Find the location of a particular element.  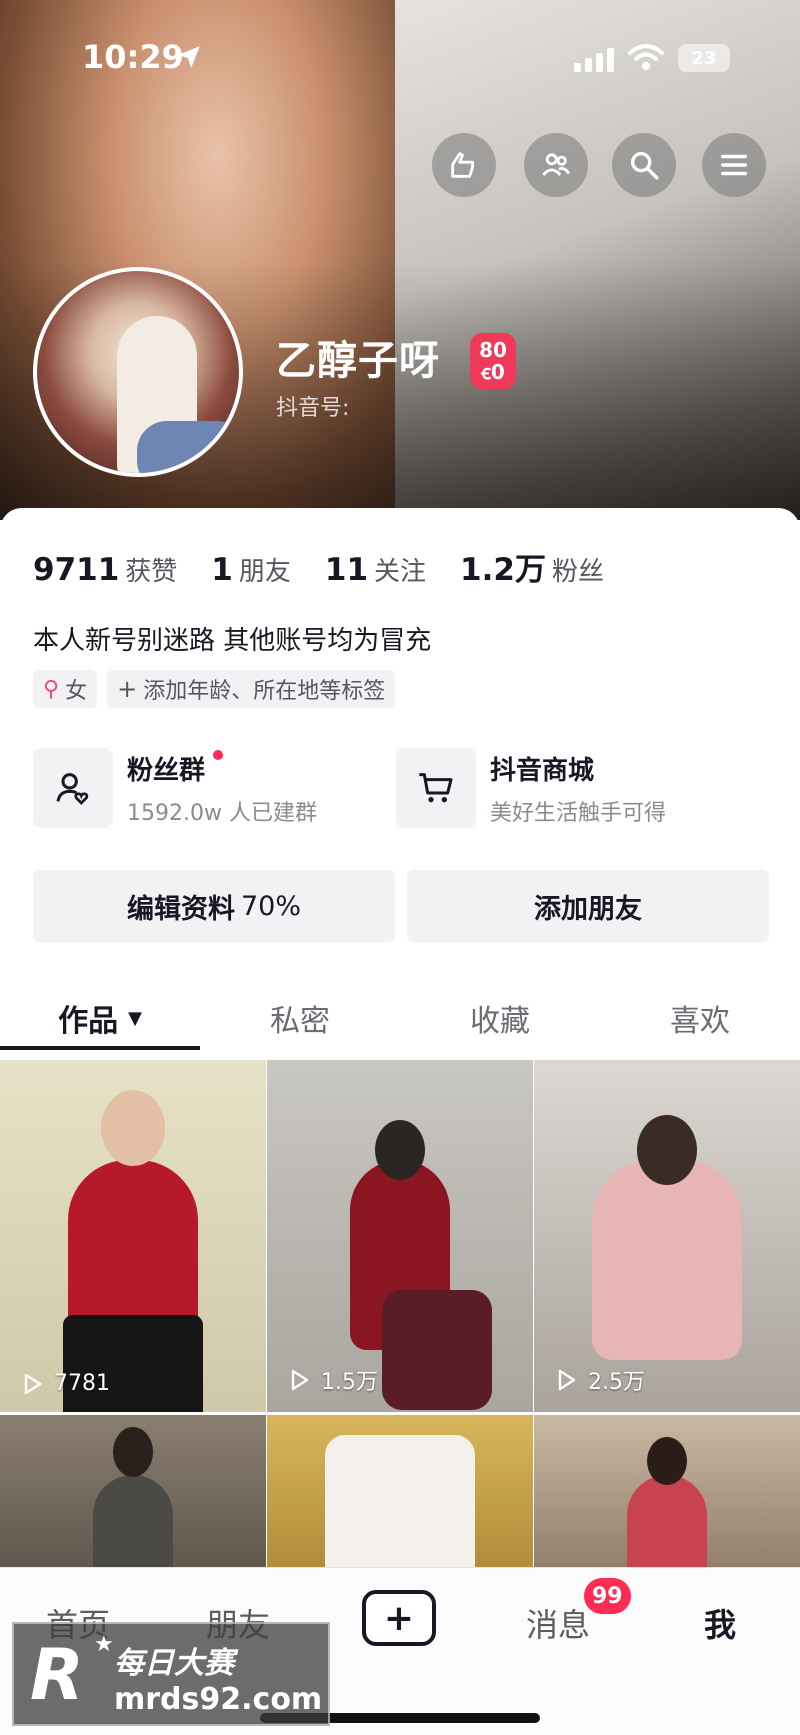

wifi-icon is located at coordinates (646, 57).